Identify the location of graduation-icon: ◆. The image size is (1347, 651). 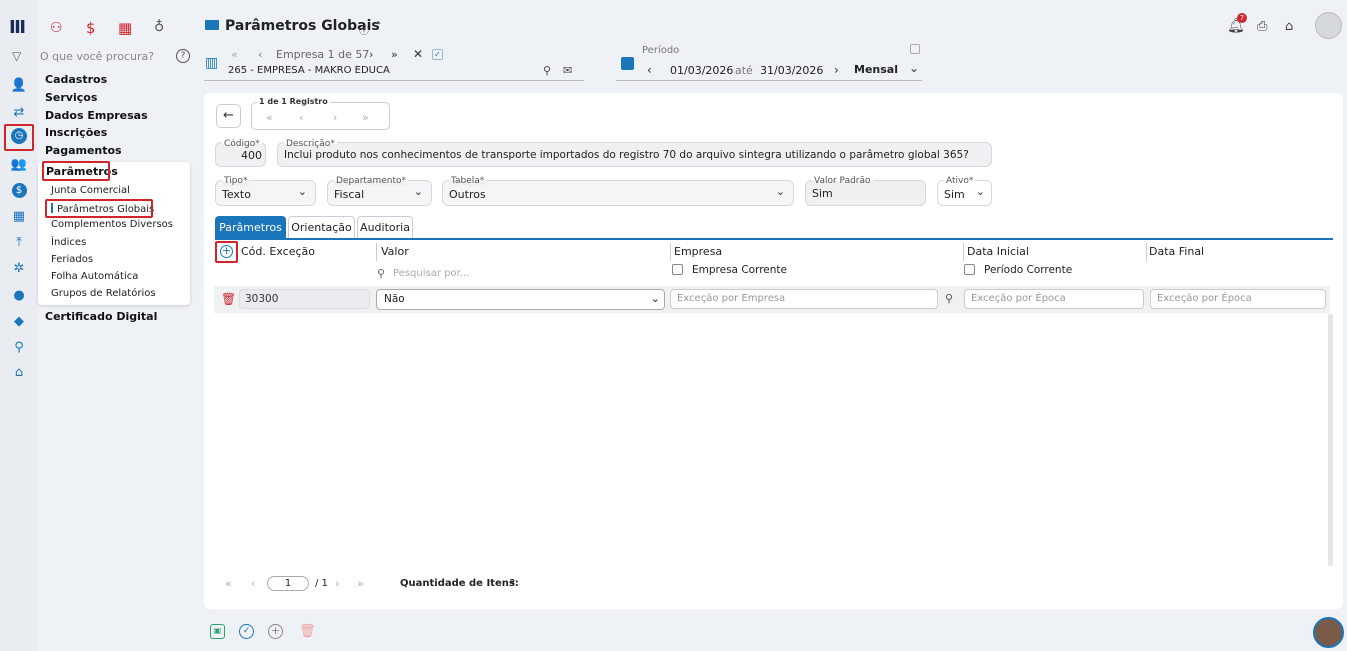
(19, 321).